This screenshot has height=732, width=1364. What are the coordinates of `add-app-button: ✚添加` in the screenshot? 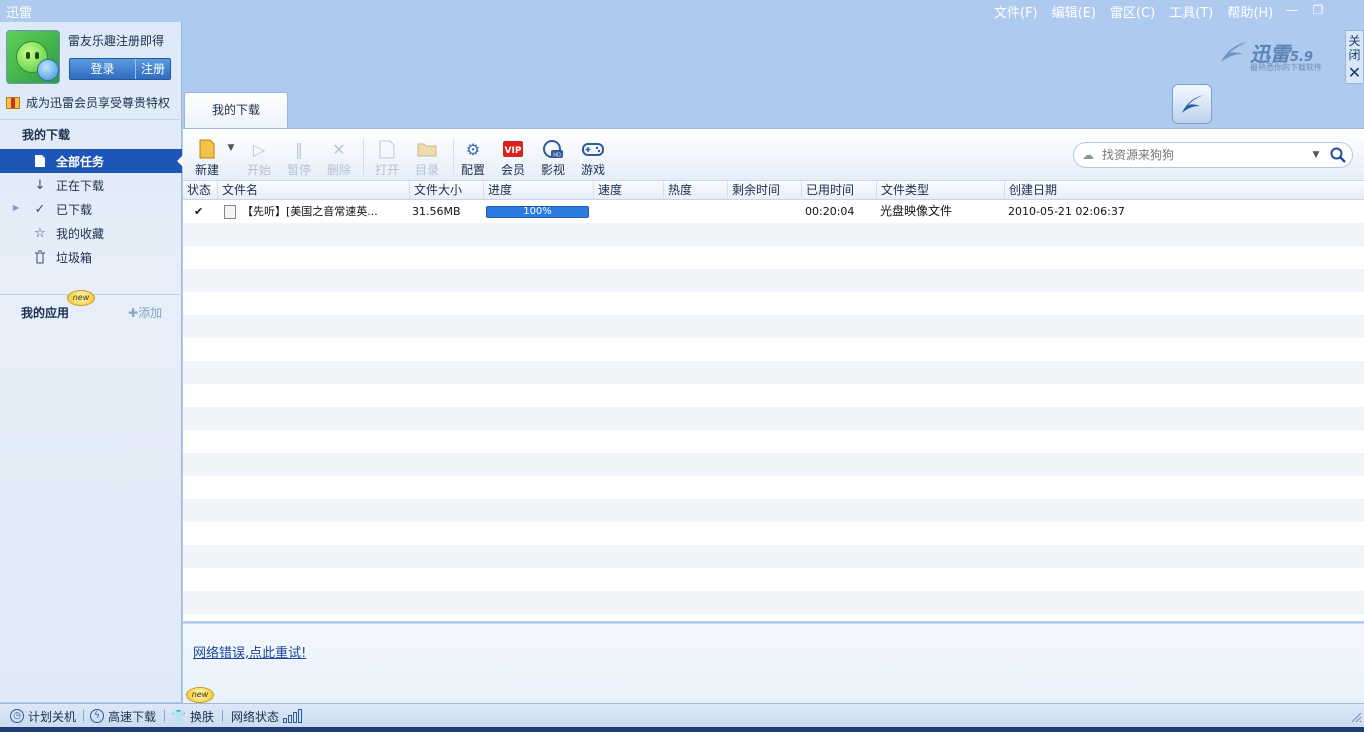 It's located at (145, 312).